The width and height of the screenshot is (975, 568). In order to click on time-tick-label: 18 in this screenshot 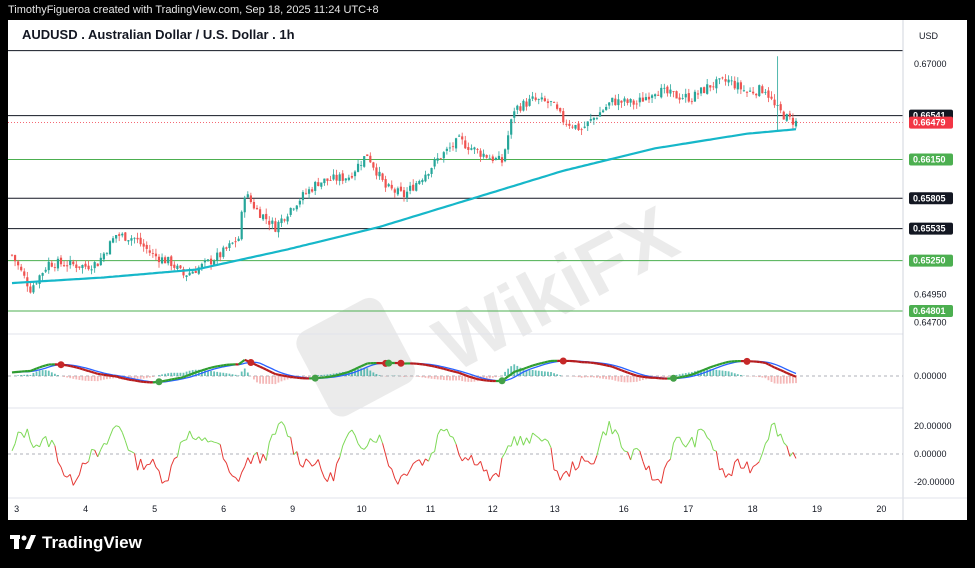, I will do `click(753, 509)`.